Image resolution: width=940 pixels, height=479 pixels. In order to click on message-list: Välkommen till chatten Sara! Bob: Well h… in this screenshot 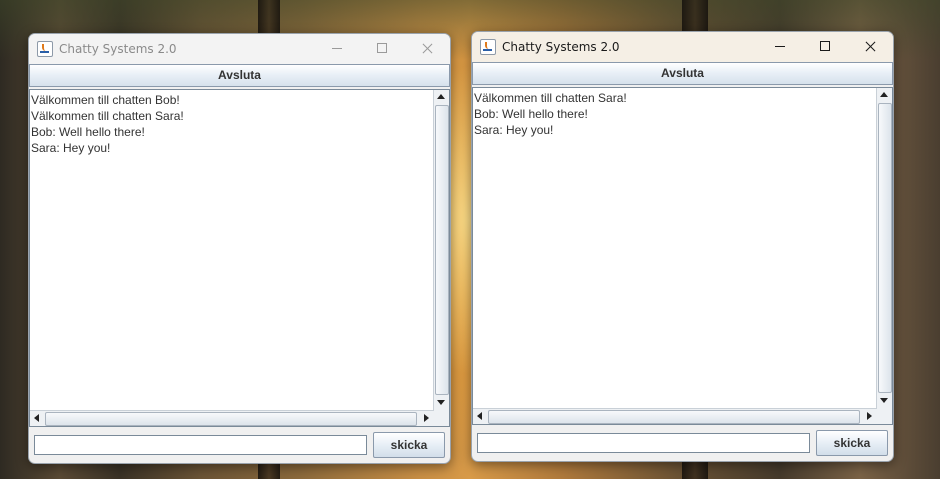, I will do `click(675, 114)`.